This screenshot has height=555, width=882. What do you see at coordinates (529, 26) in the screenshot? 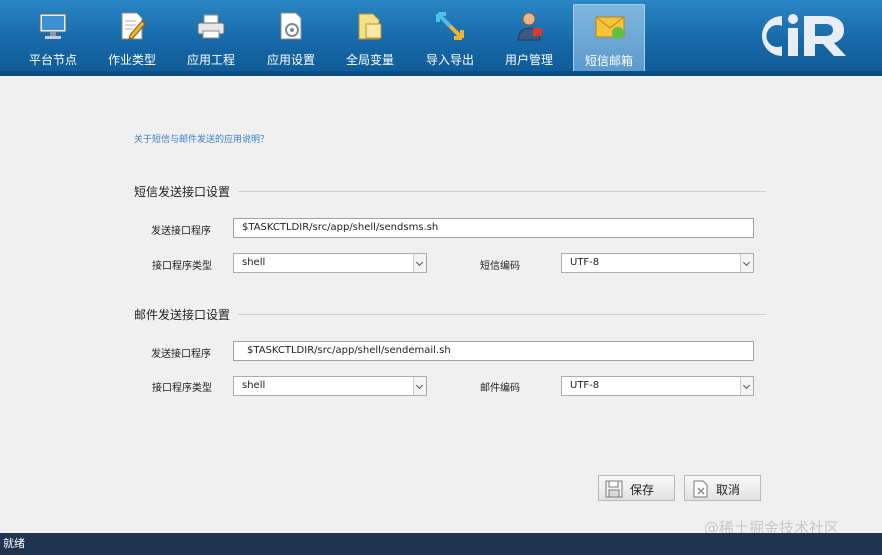
I see `user-manager-icon` at bounding box center [529, 26].